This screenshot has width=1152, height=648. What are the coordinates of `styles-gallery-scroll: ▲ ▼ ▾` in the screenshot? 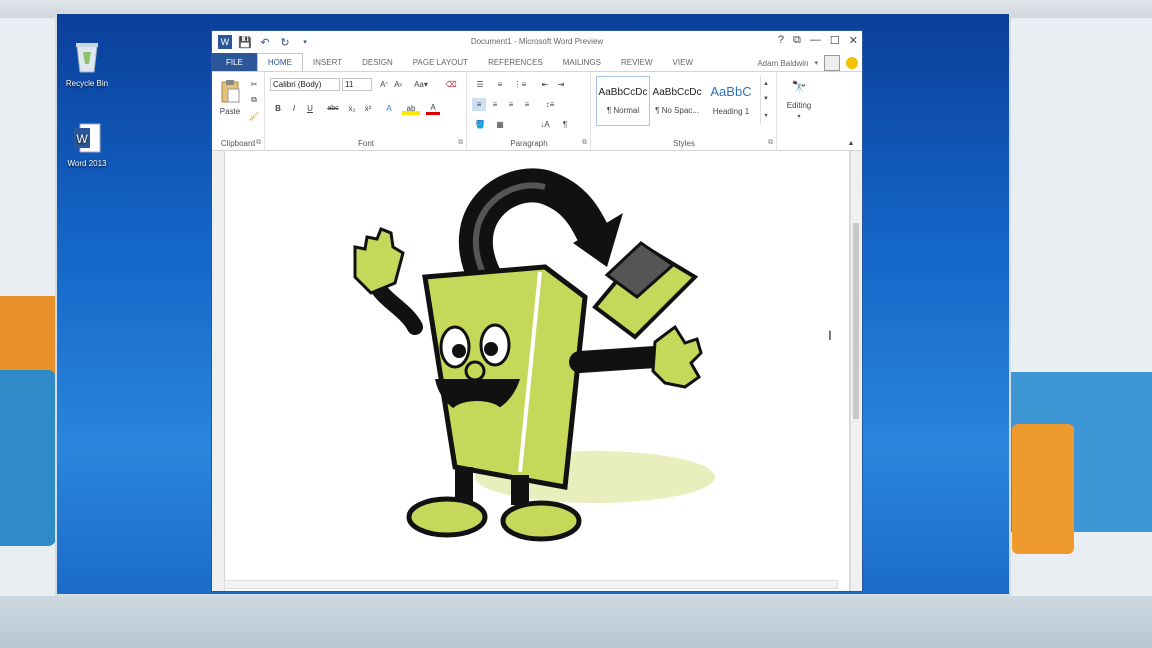 It's located at (765, 100).